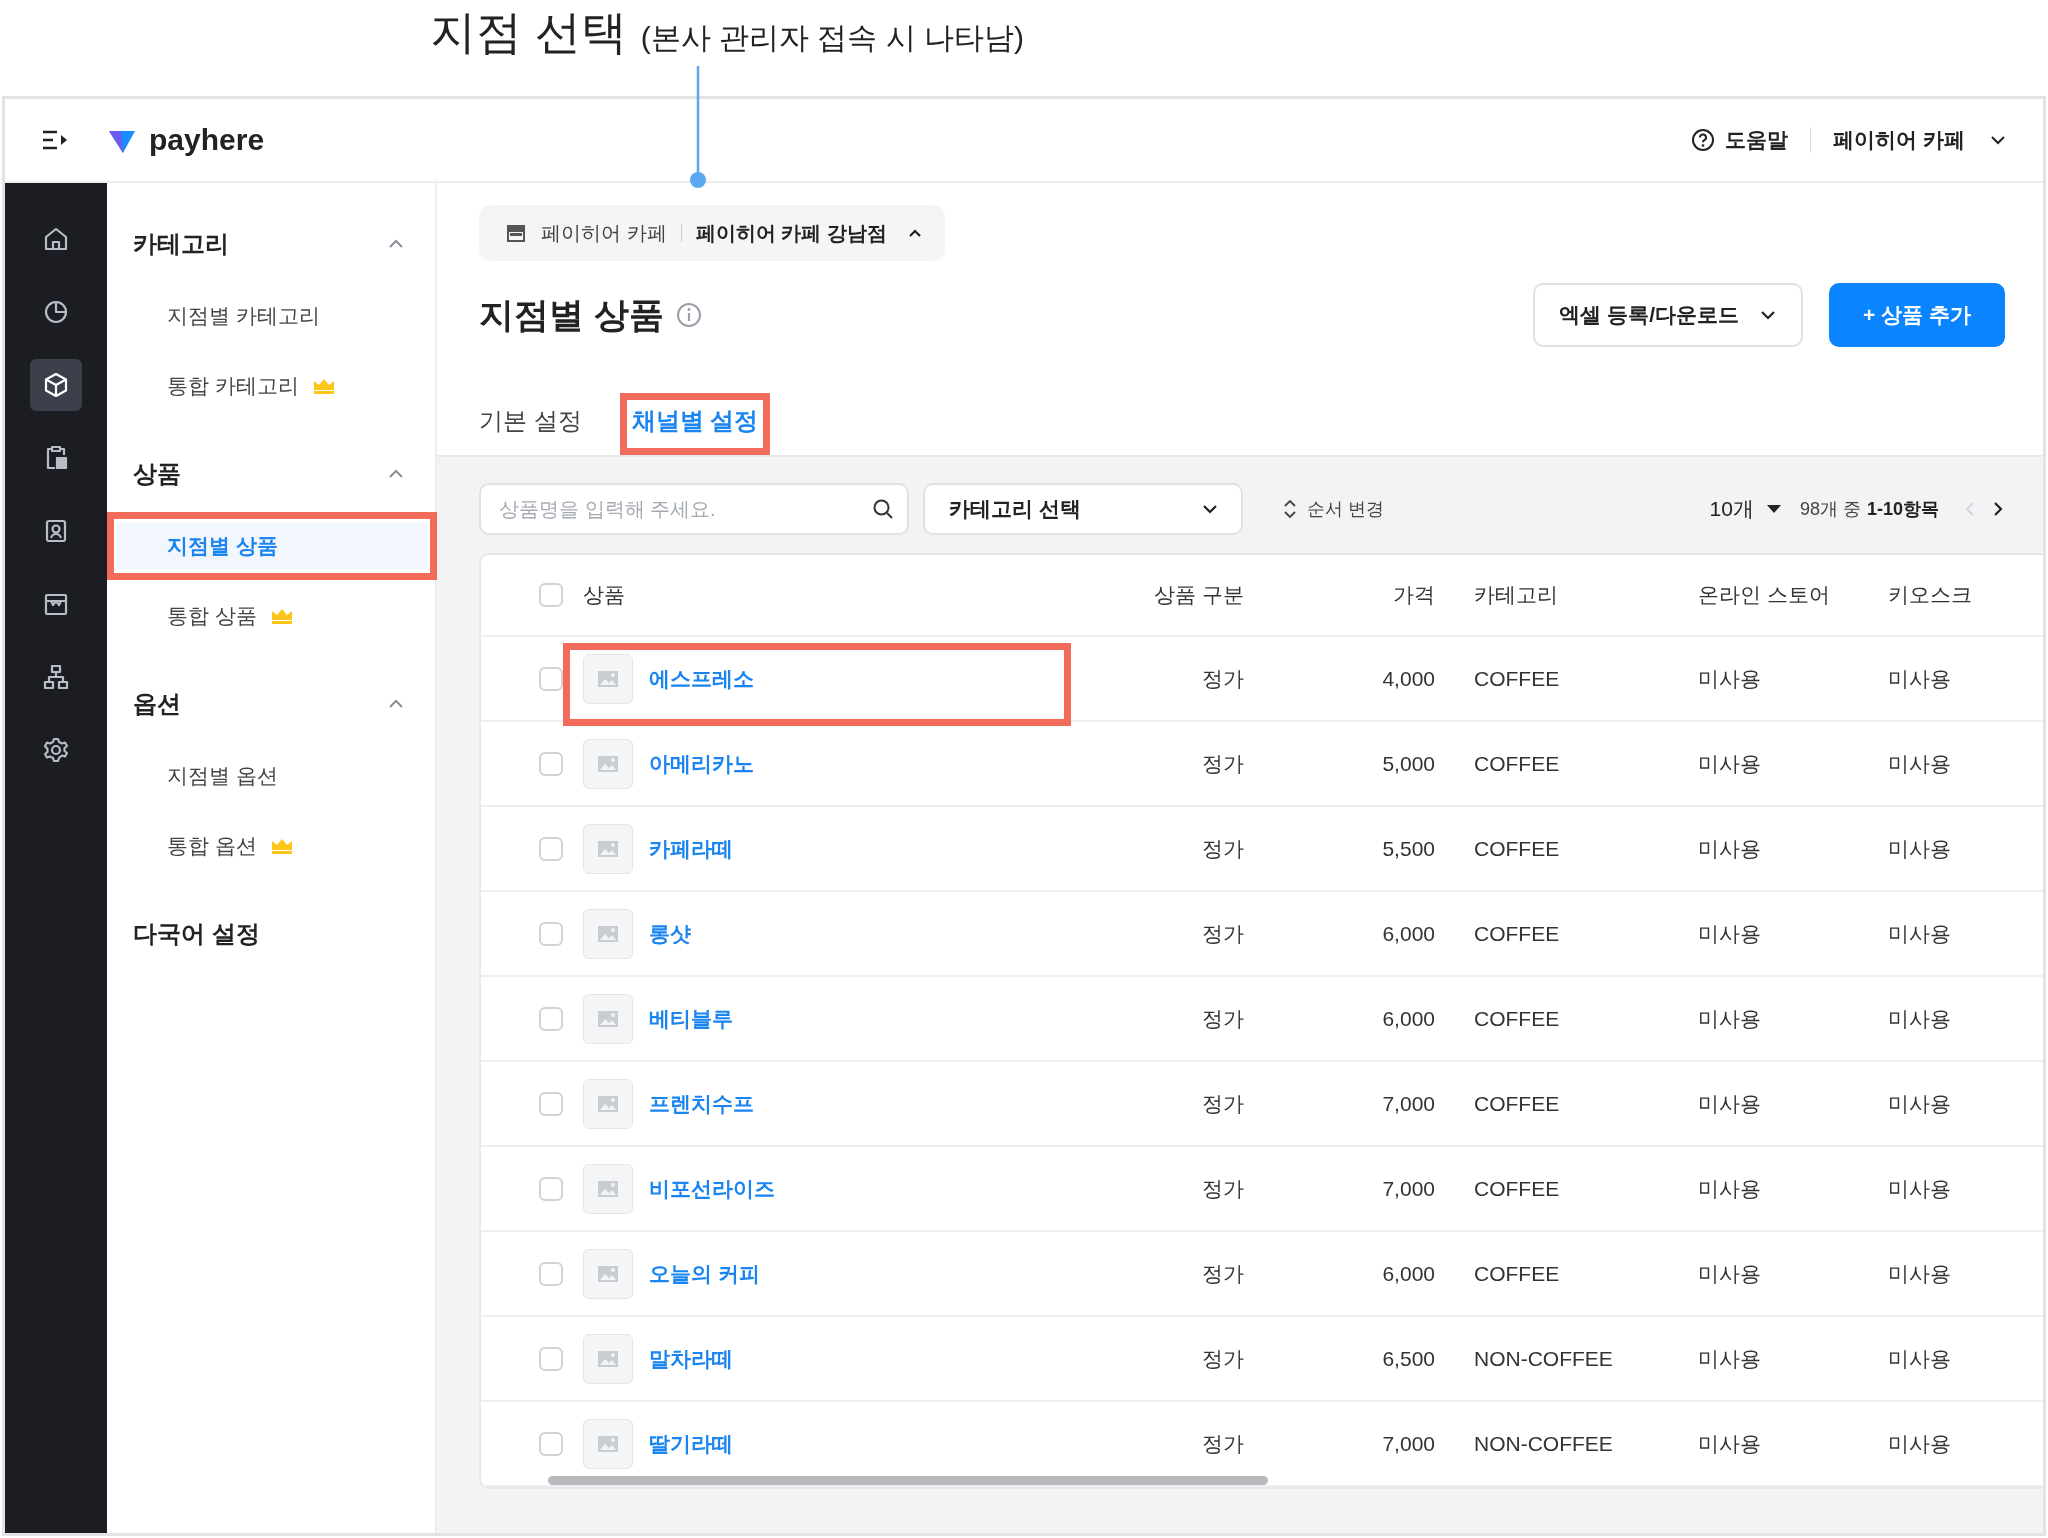  What do you see at coordinates (691, 1443) in the screenshot?
I see `product-link: 딸기라떼` at bounding box center [691, 1443].